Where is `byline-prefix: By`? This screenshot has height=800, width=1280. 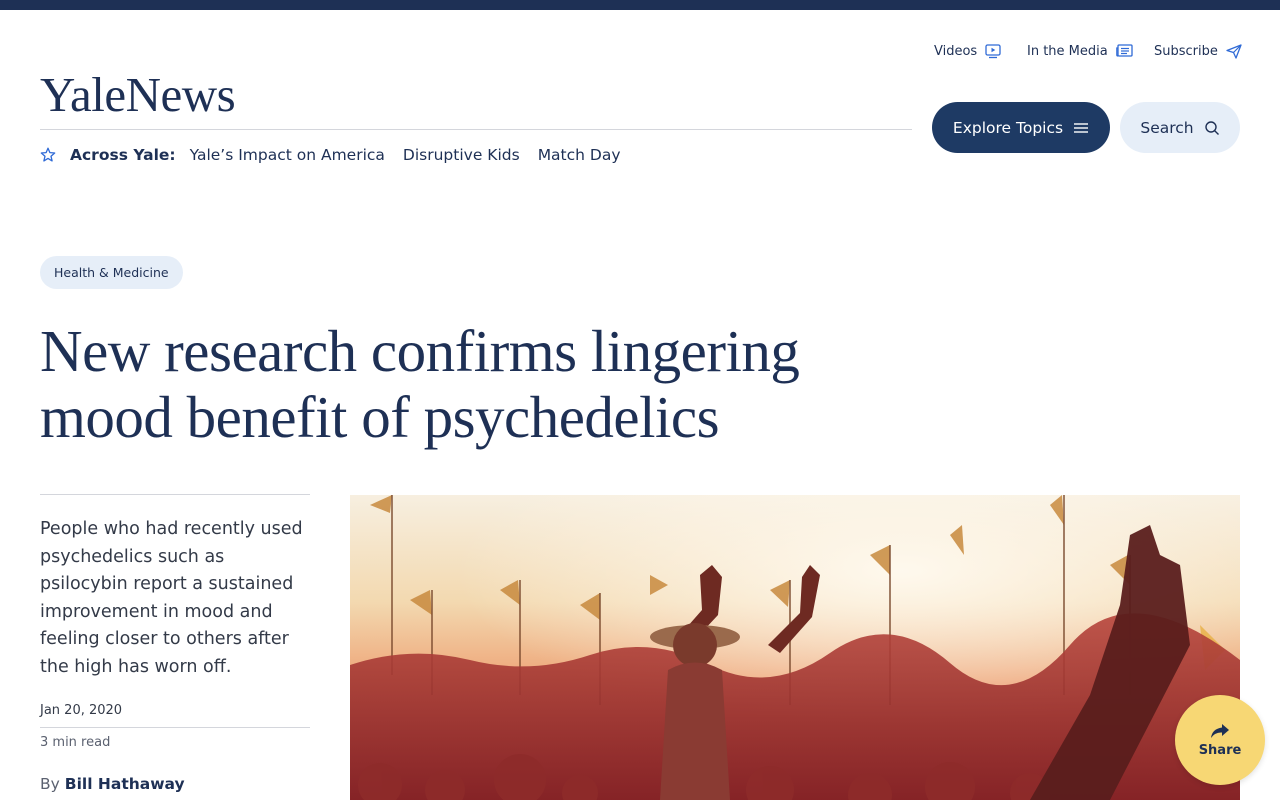 byline-prefix: By is located at coordinates (50, 784).